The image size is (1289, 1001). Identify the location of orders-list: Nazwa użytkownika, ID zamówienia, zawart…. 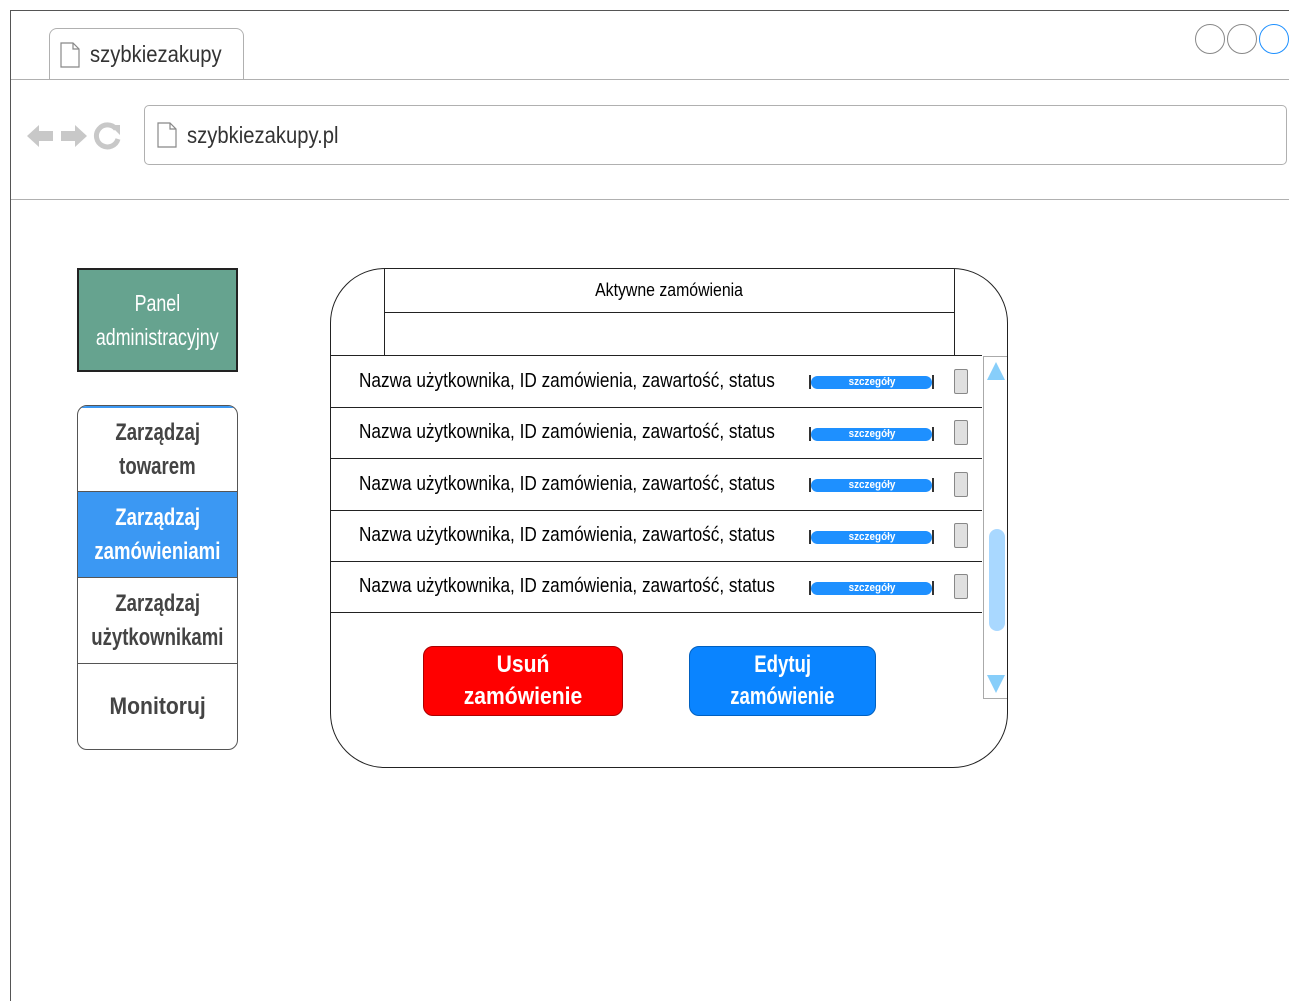
(656, 484).